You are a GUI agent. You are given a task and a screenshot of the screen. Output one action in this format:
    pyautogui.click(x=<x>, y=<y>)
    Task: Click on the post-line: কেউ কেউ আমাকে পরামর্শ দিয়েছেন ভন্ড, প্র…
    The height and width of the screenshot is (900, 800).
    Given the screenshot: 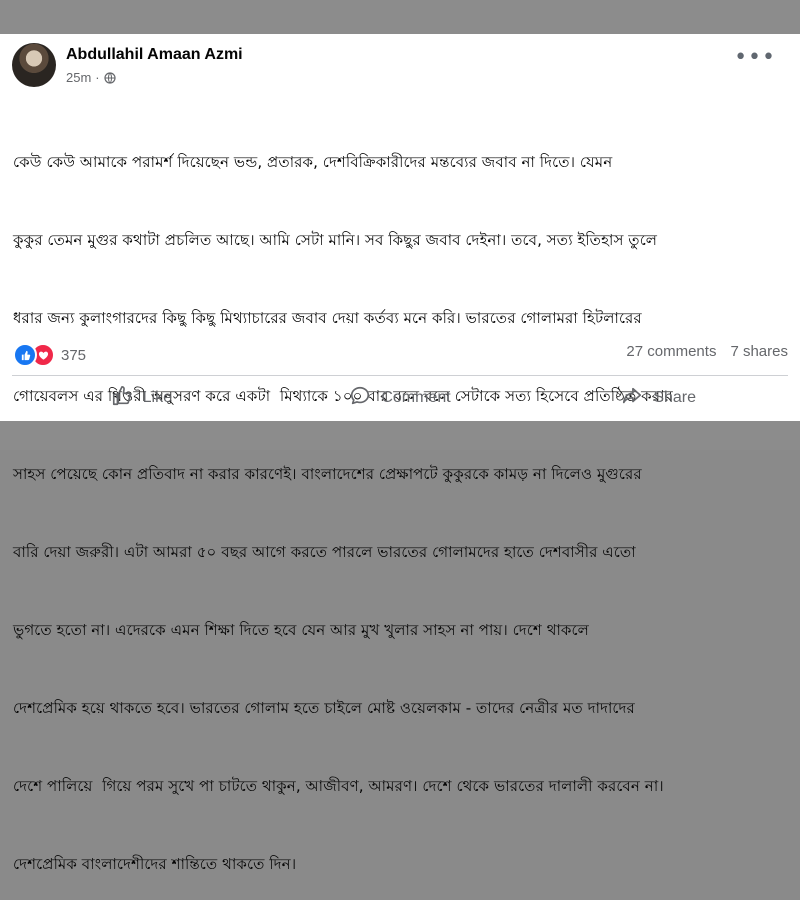 What is the action you would take?
    pyautogui.click(x=313, y=162)
    